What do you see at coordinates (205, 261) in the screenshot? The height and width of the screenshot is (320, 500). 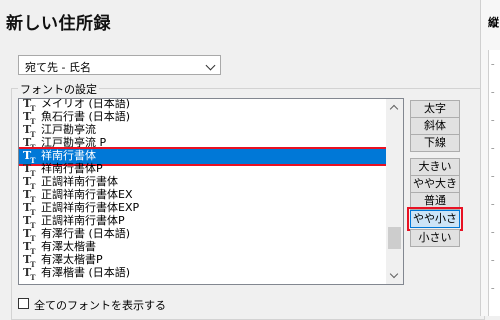 I see `font-list-item: TT 有澤太楷書P` at bounding box center [205, 261].